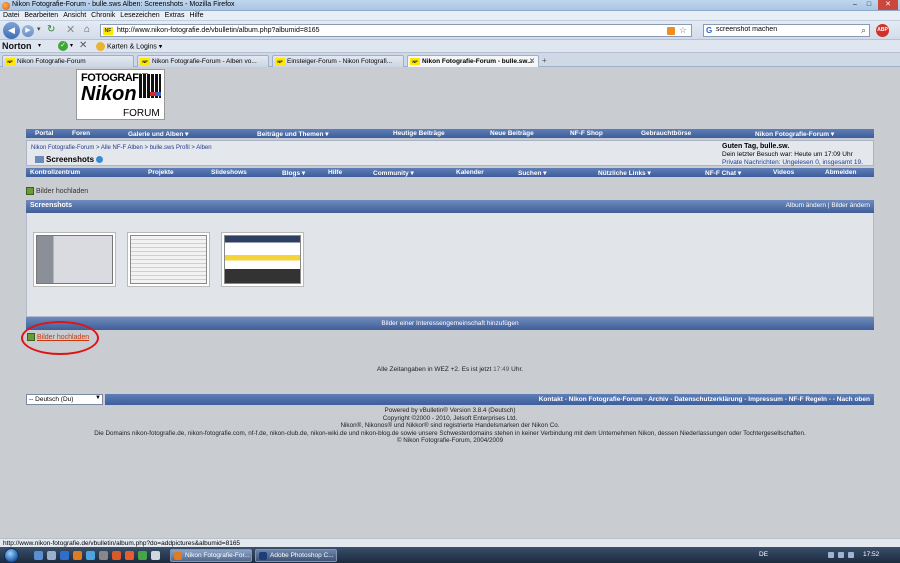 The width and height of the screenshot is (900, 563). I want to click on show-desktop-icon, so click(51, 555).